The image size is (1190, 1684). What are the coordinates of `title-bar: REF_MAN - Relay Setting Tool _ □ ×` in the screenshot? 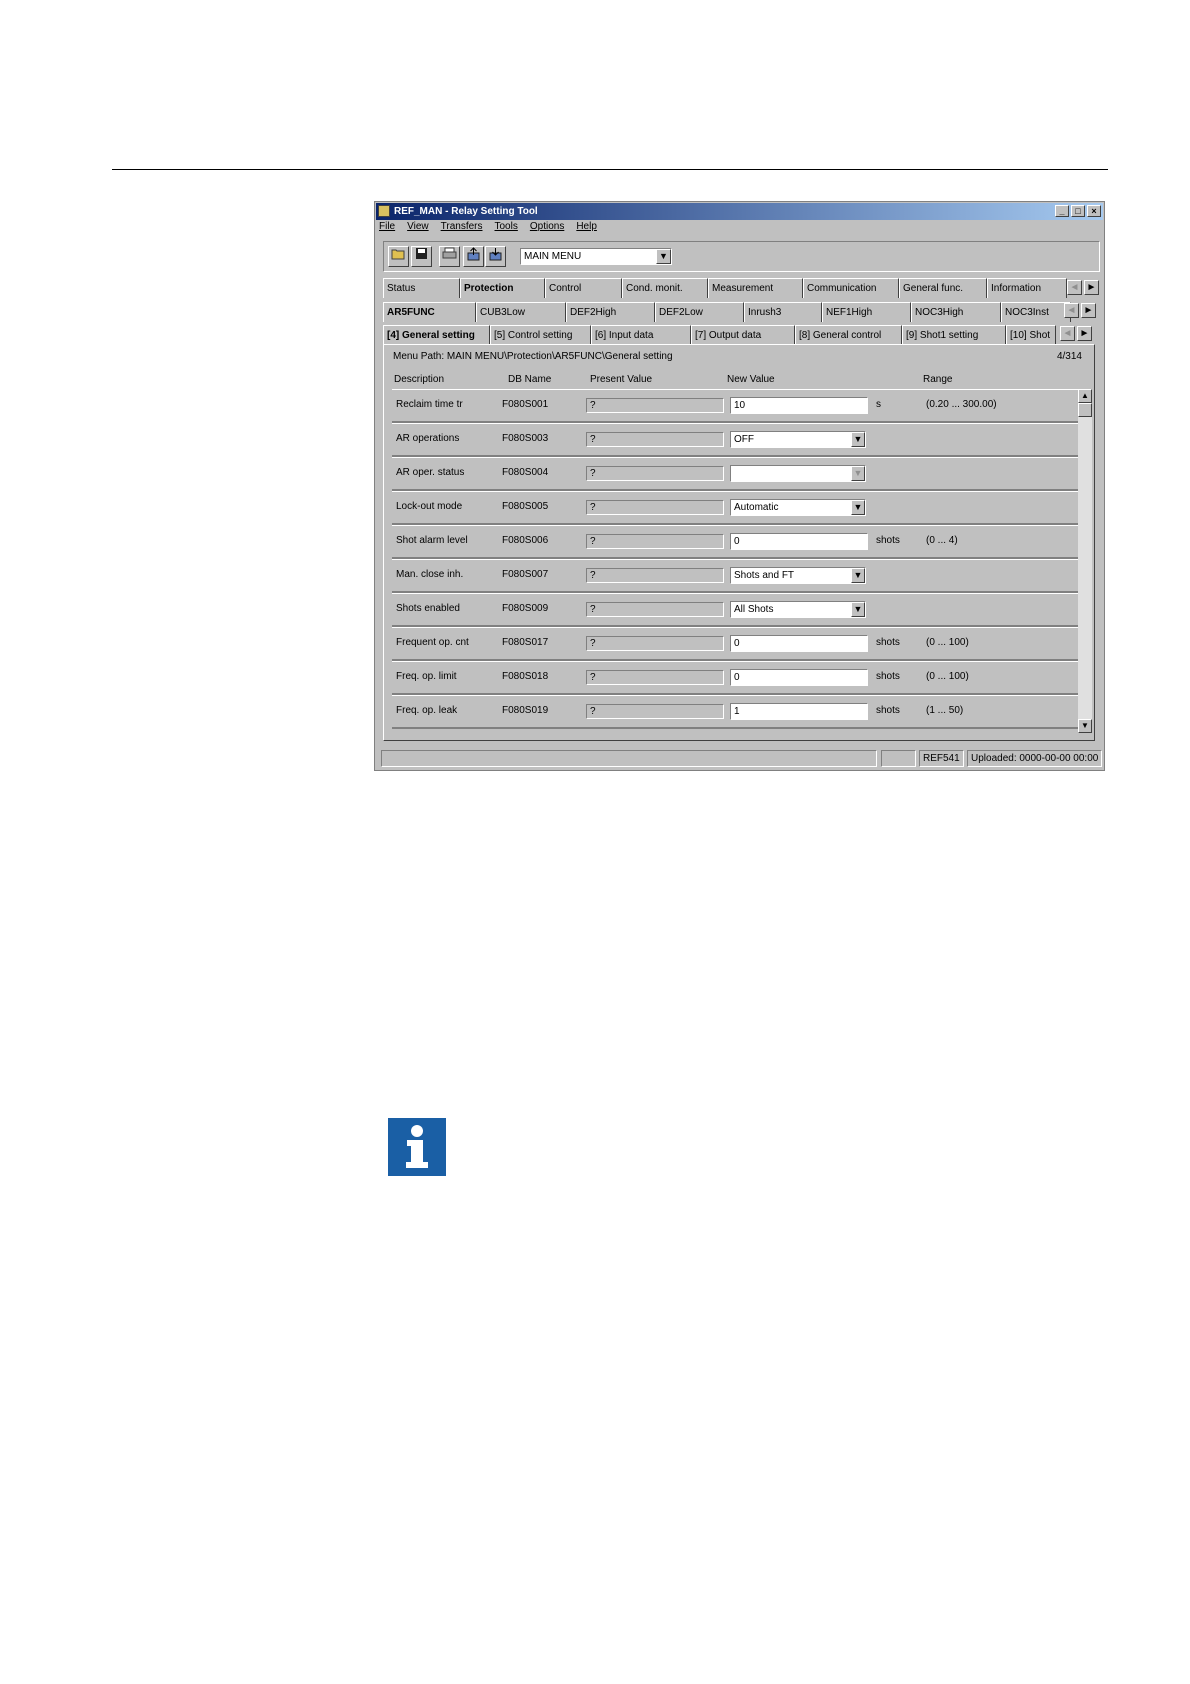 It's located at (739, 211).